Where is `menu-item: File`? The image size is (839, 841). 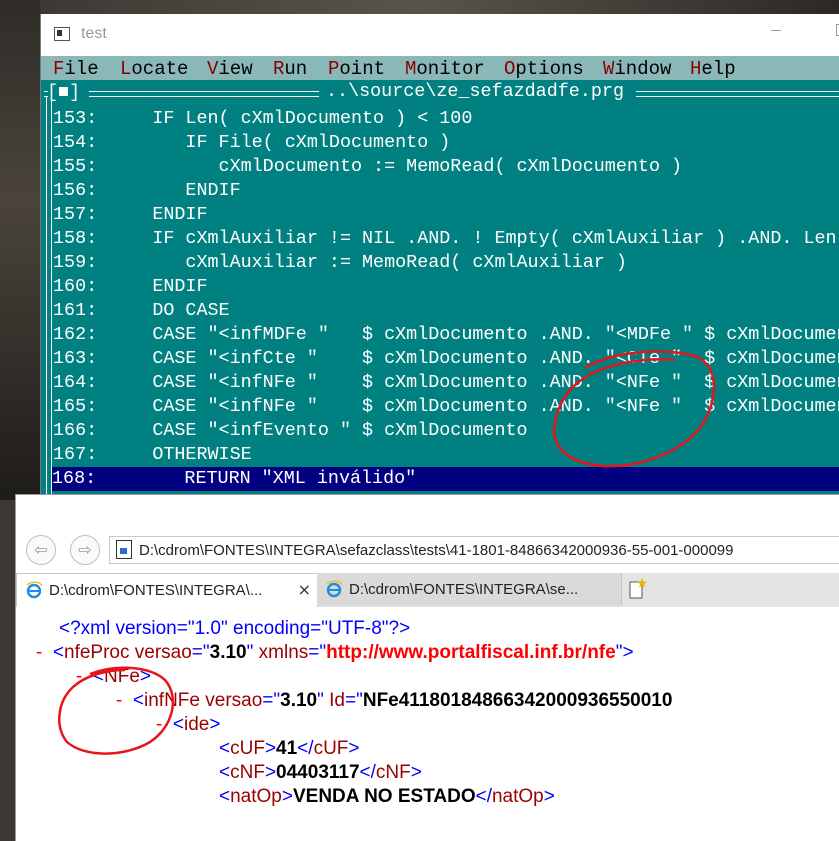
menu-item: File is located at coordinates (76, 69).